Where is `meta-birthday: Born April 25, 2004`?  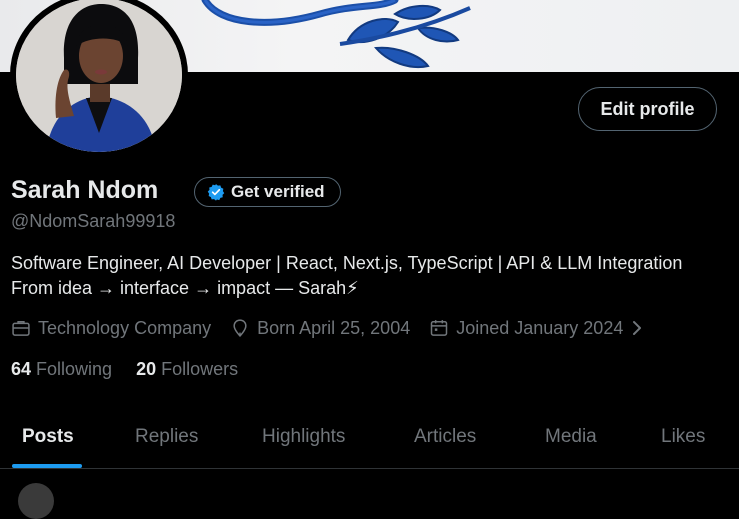 meta-birthday: Born April 25, 2004 is located at coordinates (320, 328).